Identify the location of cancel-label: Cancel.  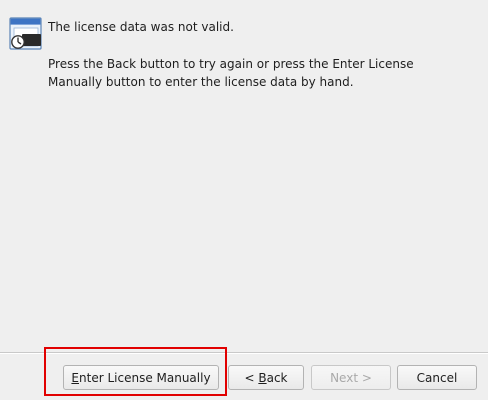
(437, 377).